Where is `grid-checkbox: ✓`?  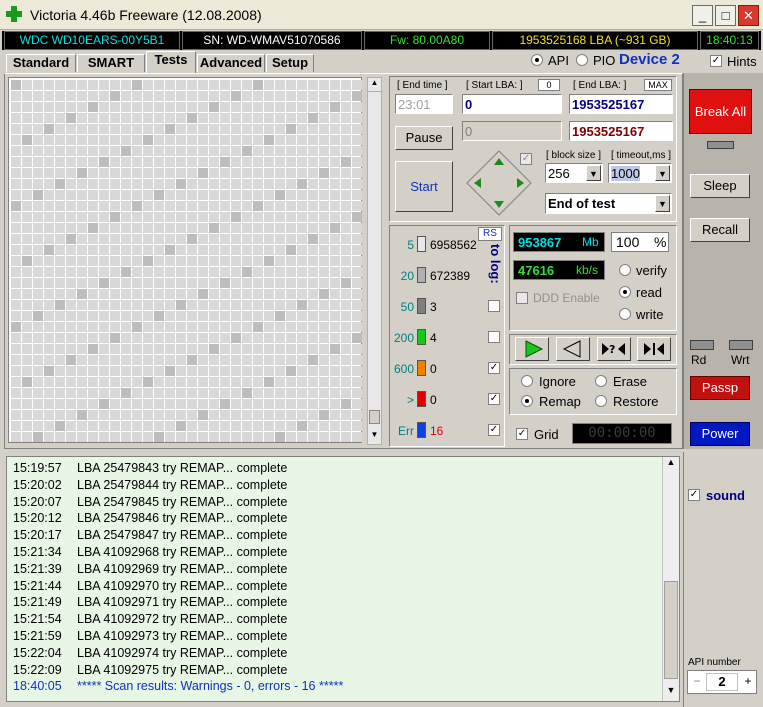 grid-checkbox: ✓ is located at coordinates (522, 434).